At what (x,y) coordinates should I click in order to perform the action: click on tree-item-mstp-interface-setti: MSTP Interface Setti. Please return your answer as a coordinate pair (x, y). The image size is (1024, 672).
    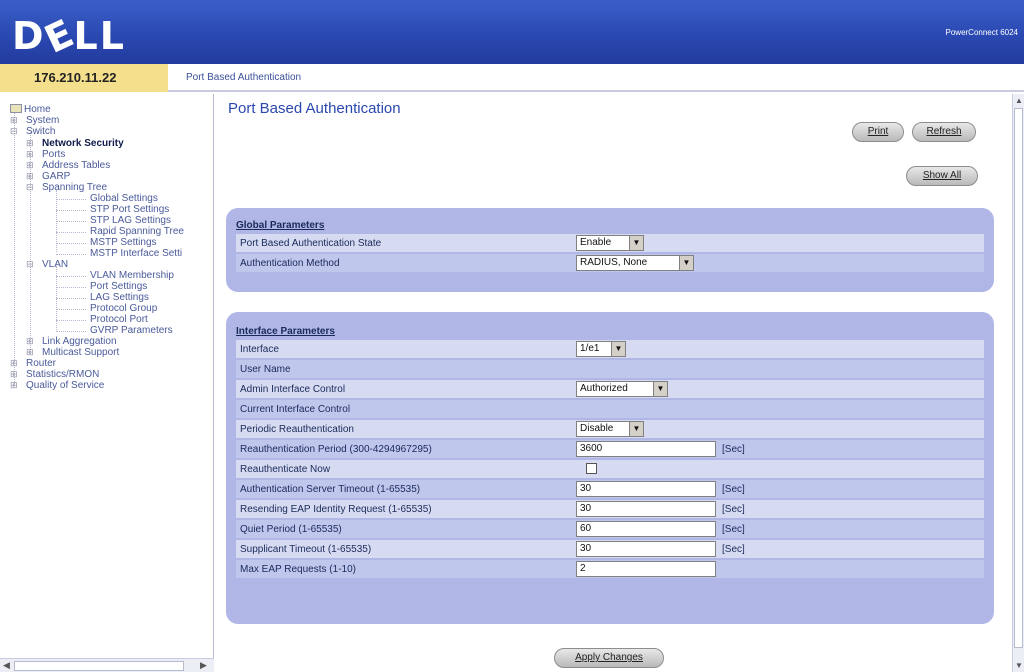
    Looking at the image, I should click on (136, 253).